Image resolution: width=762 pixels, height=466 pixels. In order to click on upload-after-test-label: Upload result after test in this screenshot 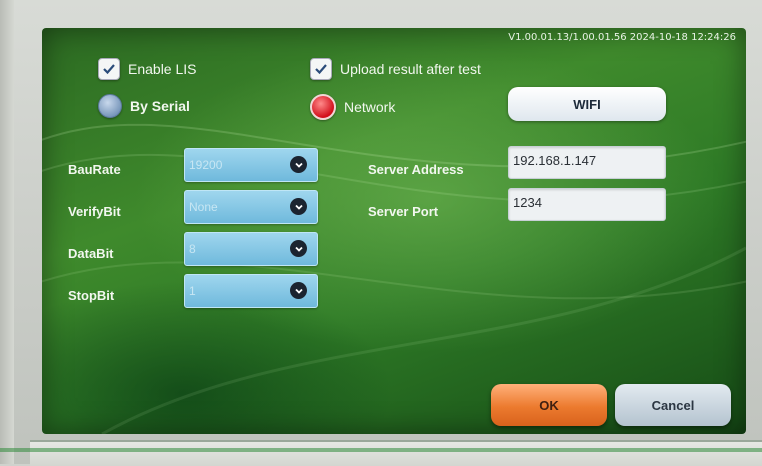, I will do `click(410, 69)`.